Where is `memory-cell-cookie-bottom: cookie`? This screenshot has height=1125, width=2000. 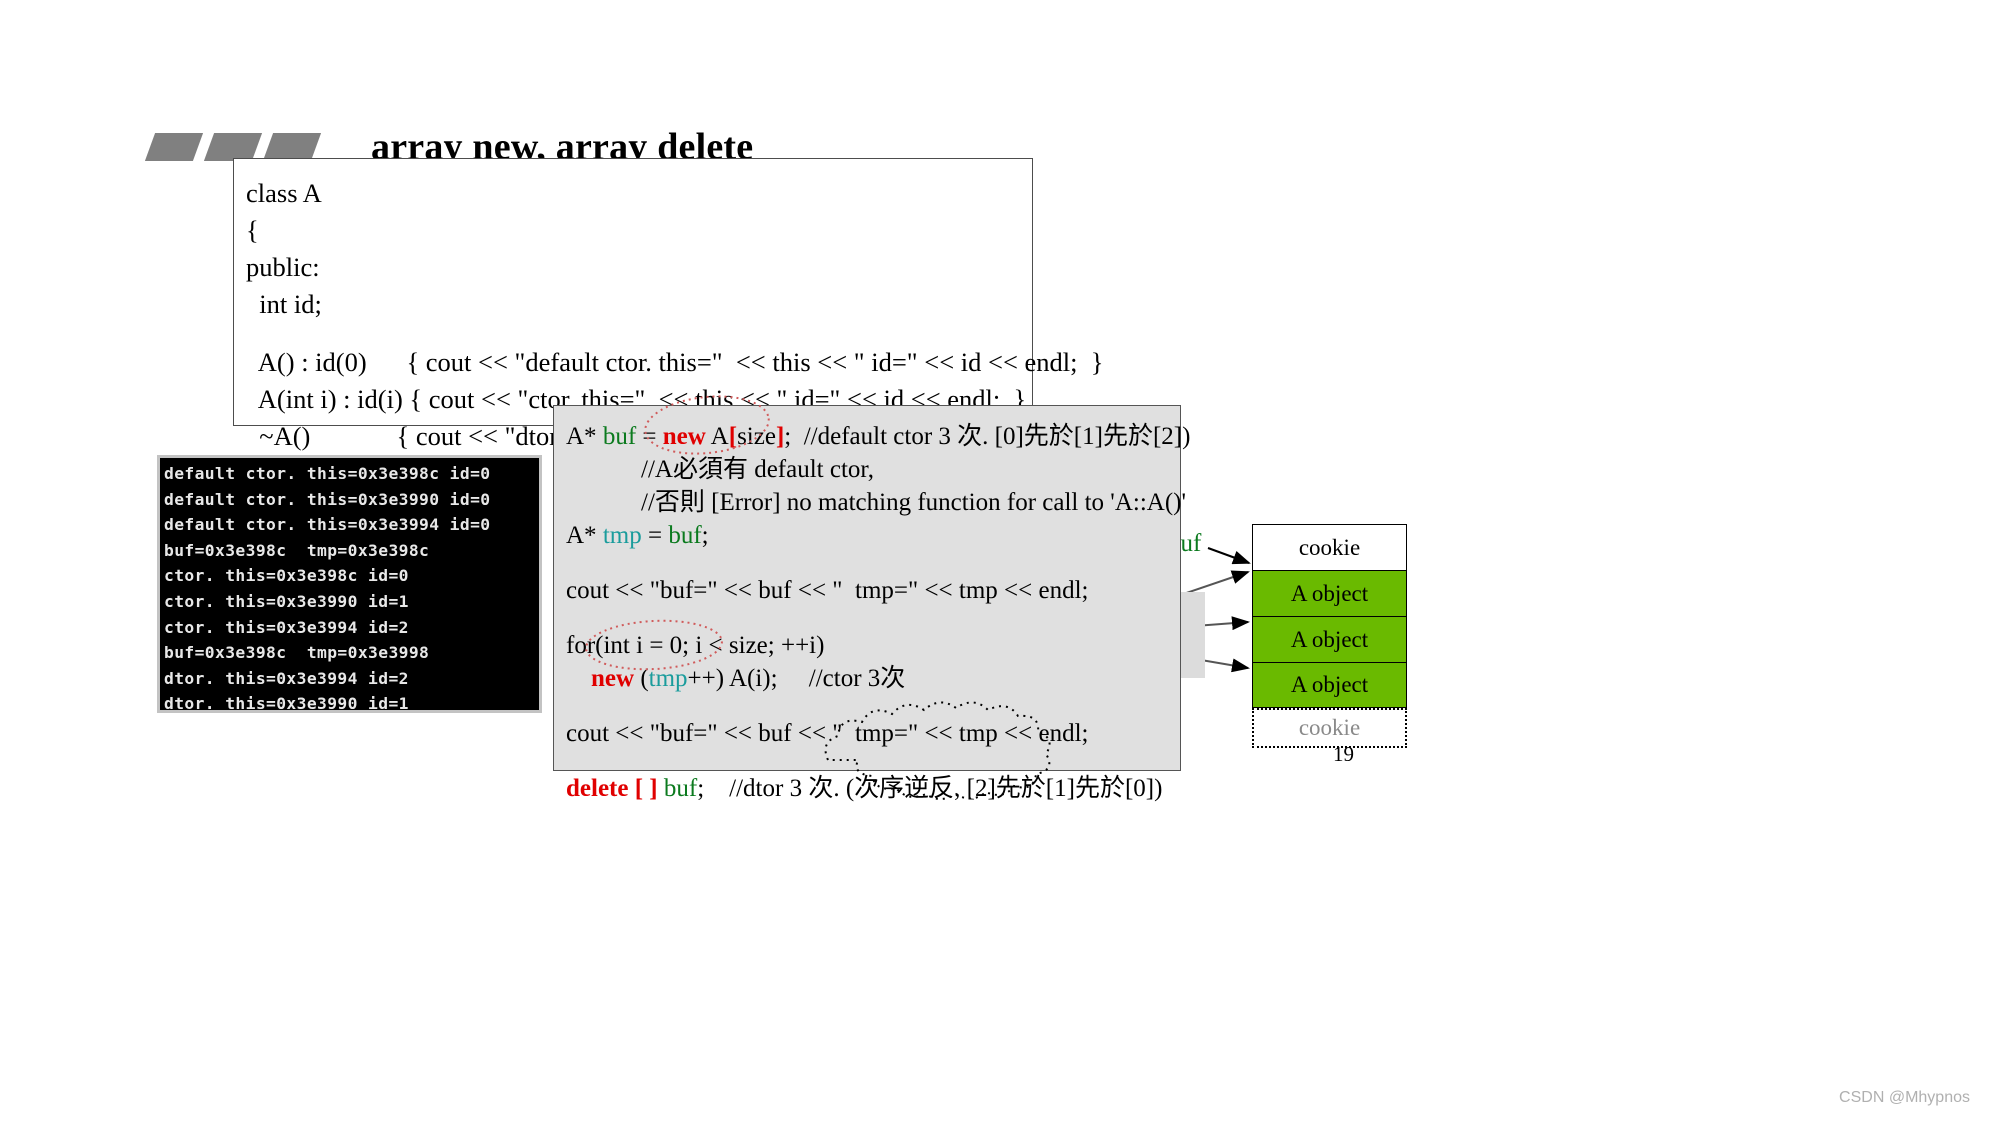 memory-cell-cookie-bottom: cookie is located at coordinates (1329, 728).